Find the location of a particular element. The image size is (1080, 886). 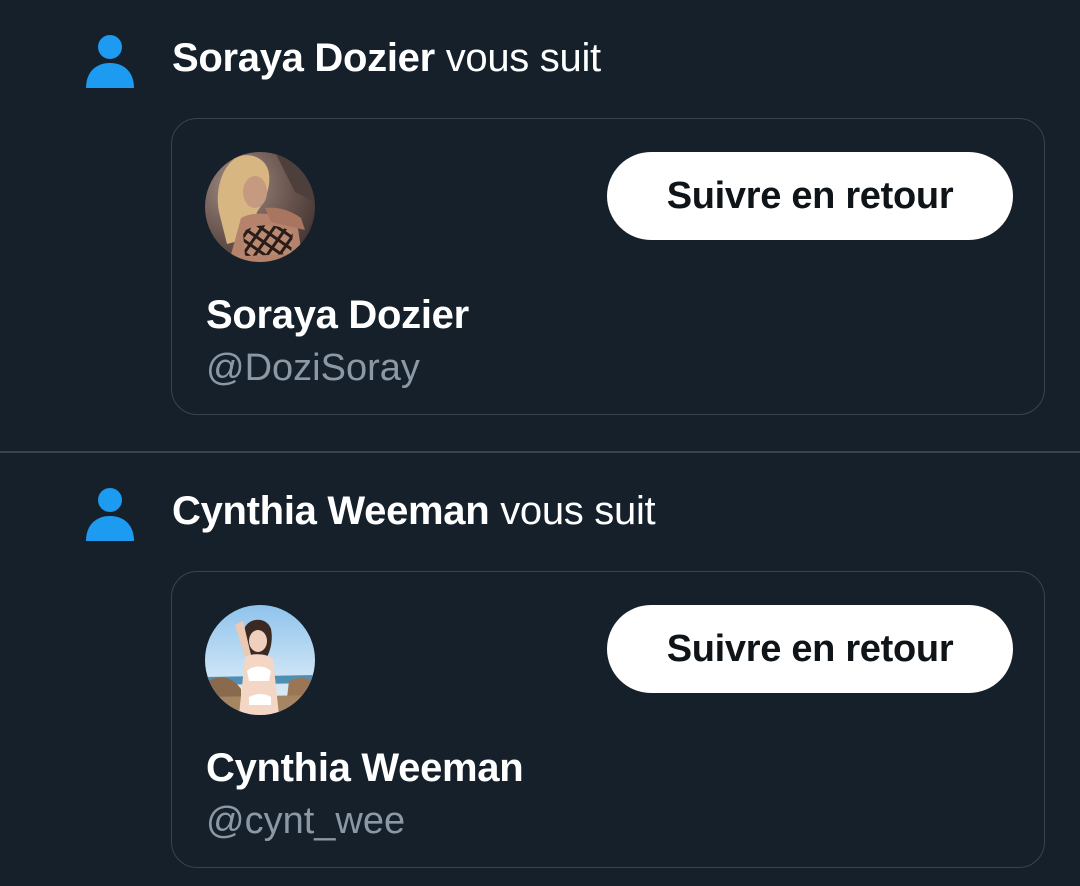

actor-name: Soraya Dozier is located at coordinates (303, 58).